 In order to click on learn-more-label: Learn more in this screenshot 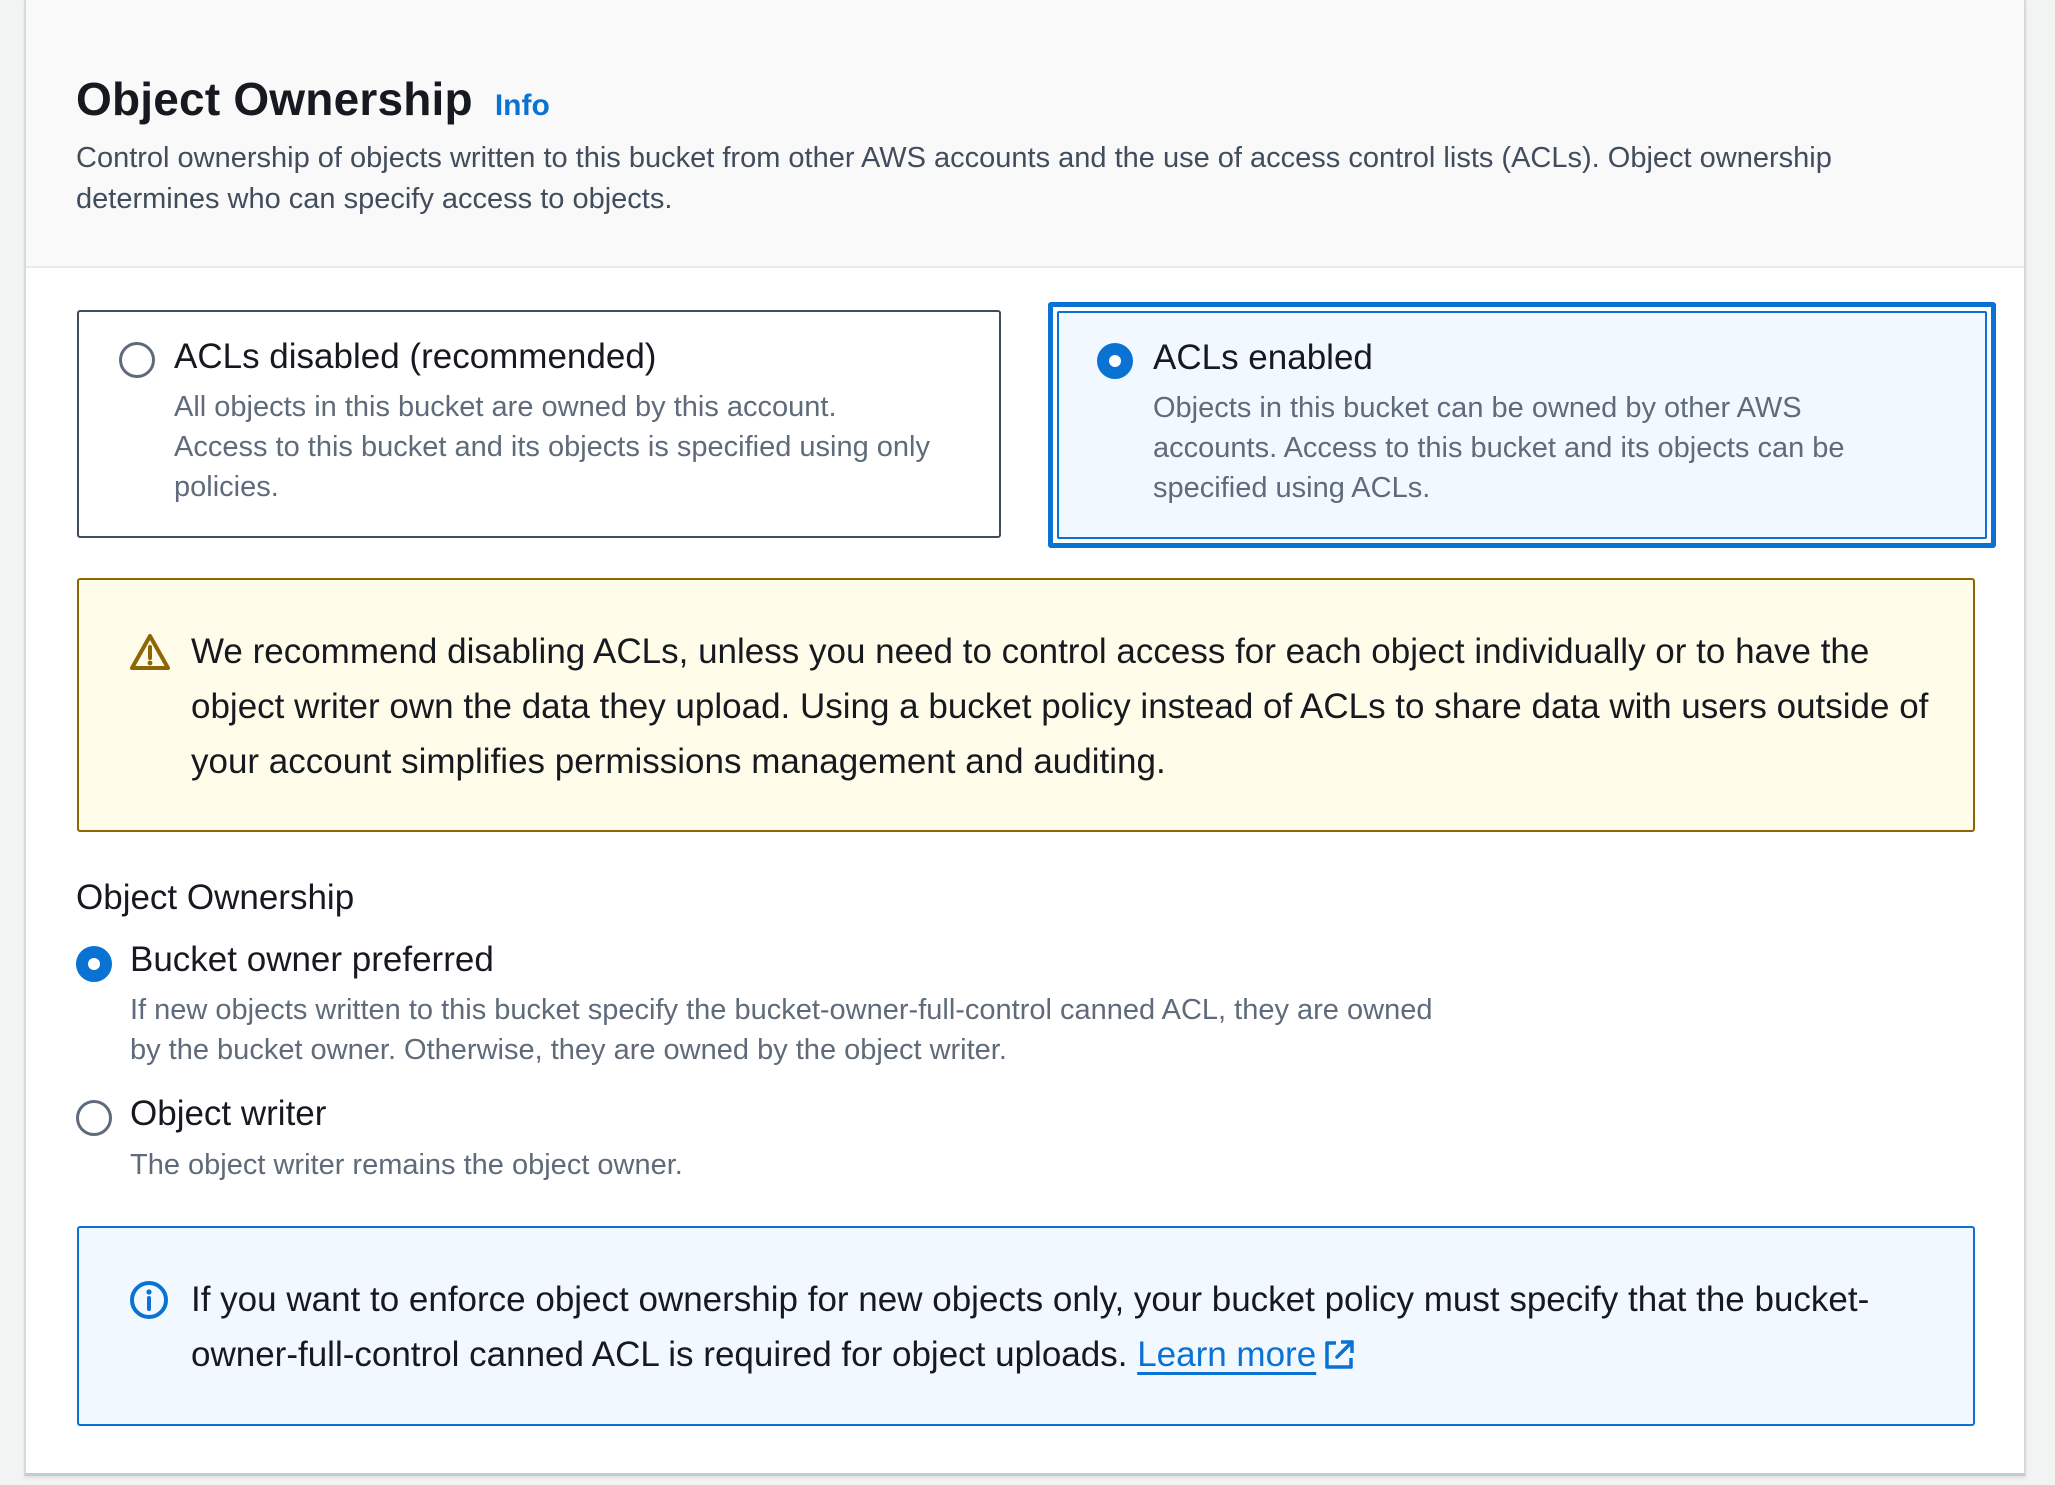, I will do `click(1226, 1354)`.